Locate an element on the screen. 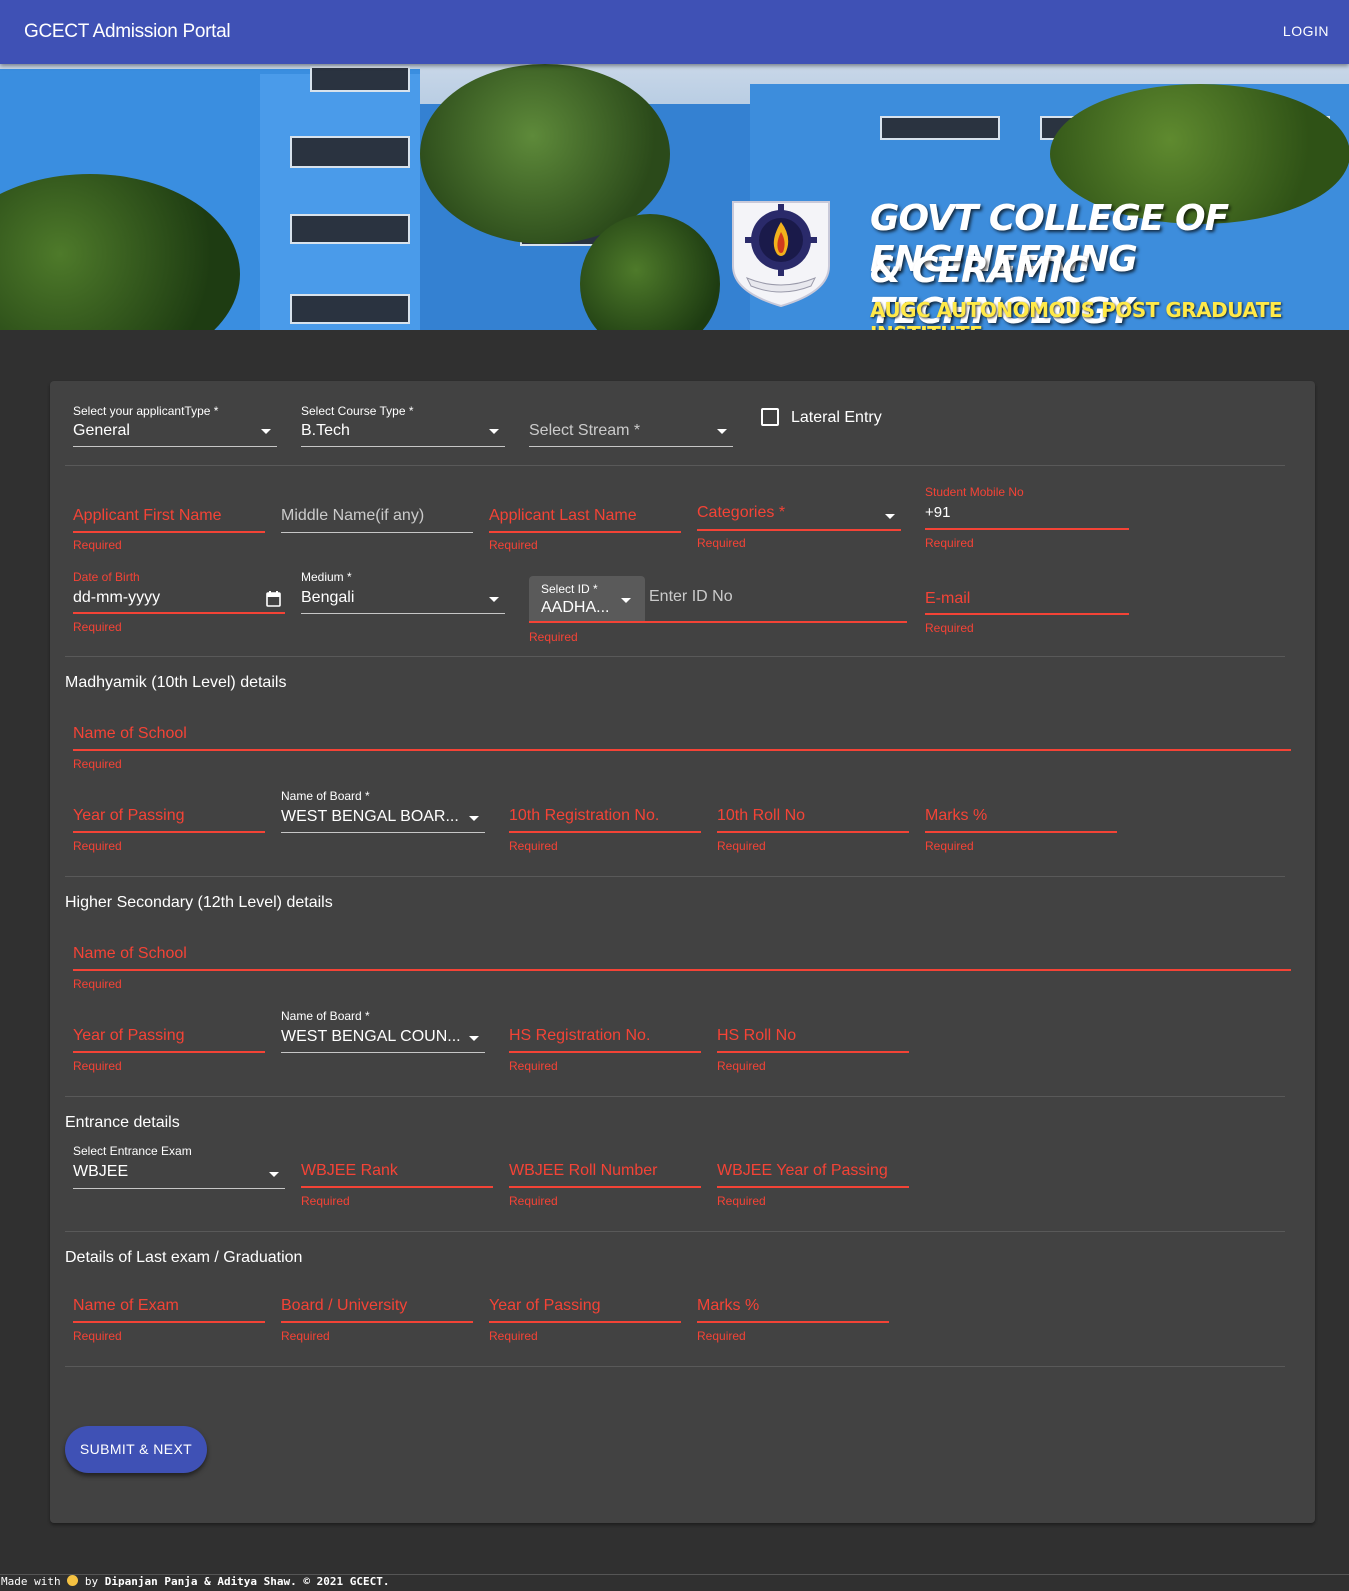 This screenshot has width=1349, height=1591. last-exam-name-placeholder: Name of Exam is located at coordinates (126, 1305).